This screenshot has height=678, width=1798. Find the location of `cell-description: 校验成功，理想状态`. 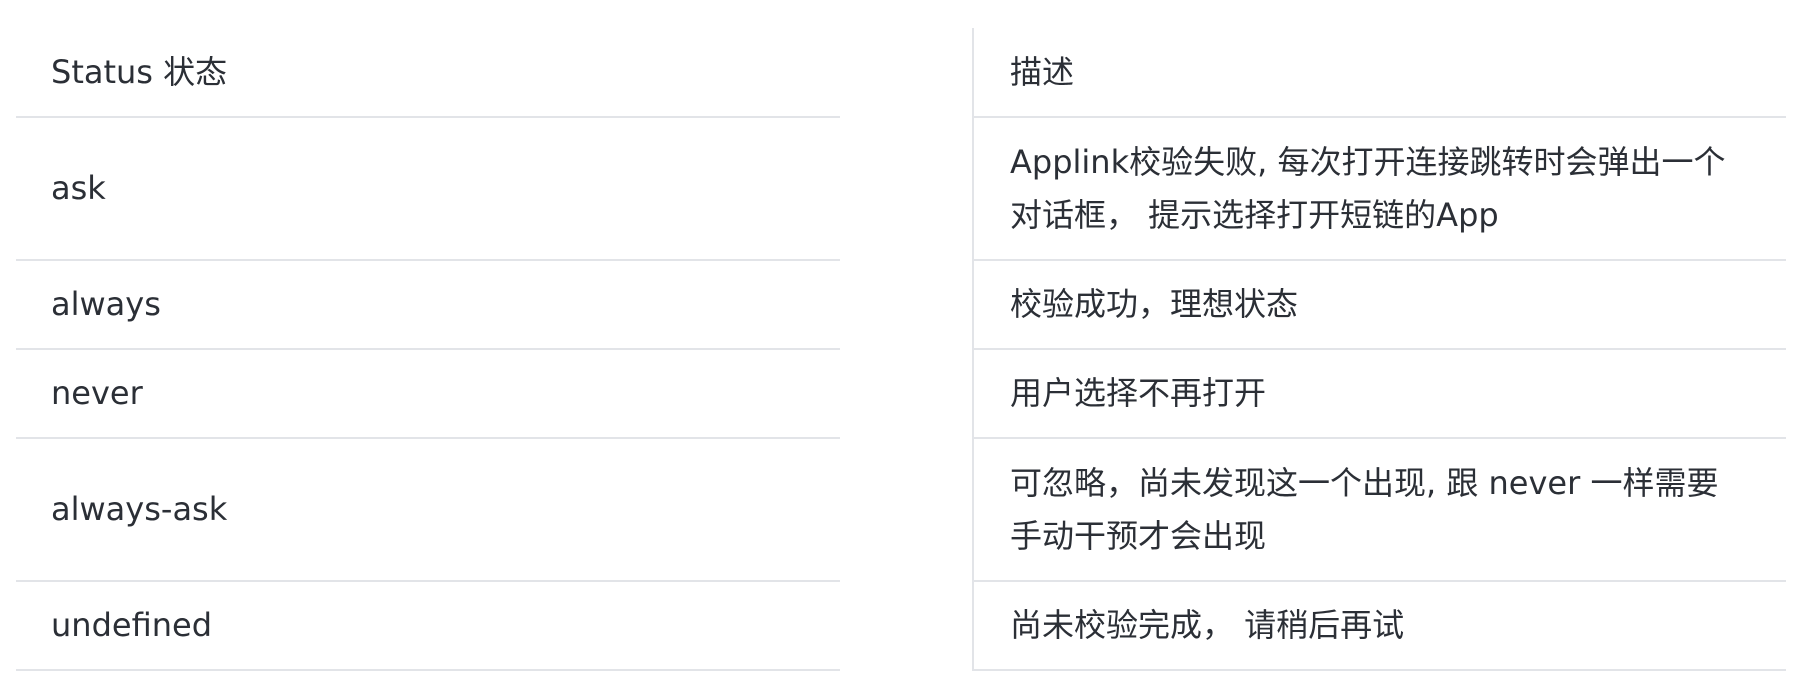

cell-description: 校验成功，理想状态 is located at coordinates (1379, 305).